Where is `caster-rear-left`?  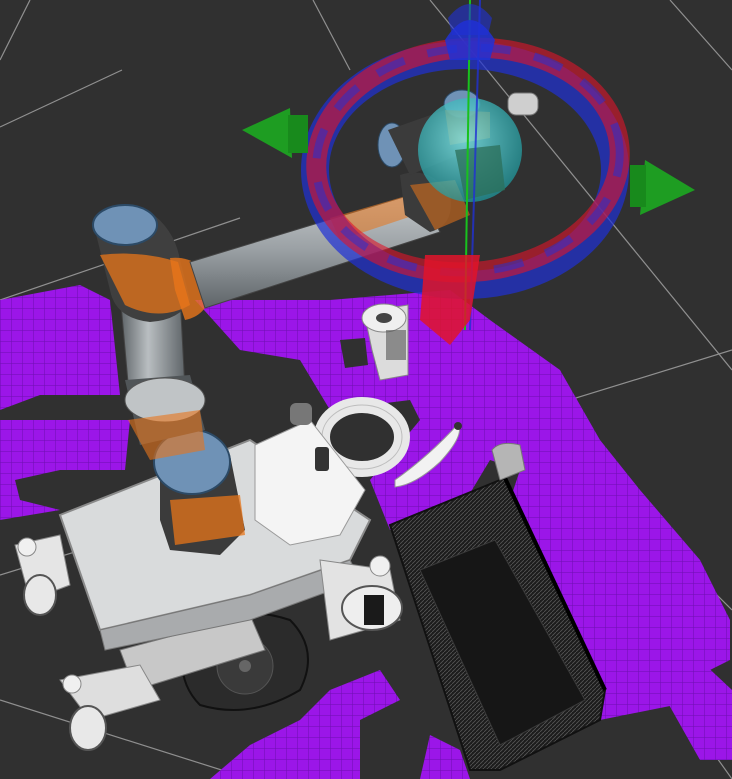 caster-rear-left is located at coordinates (110, 707).